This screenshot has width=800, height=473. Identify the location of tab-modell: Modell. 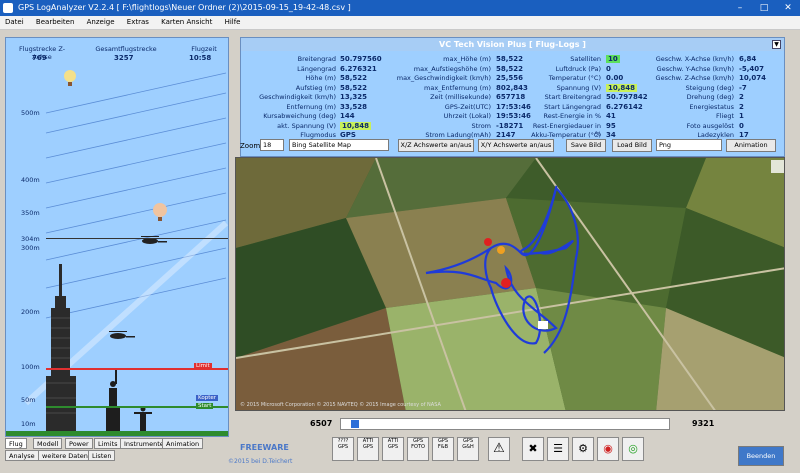
(48, 443).